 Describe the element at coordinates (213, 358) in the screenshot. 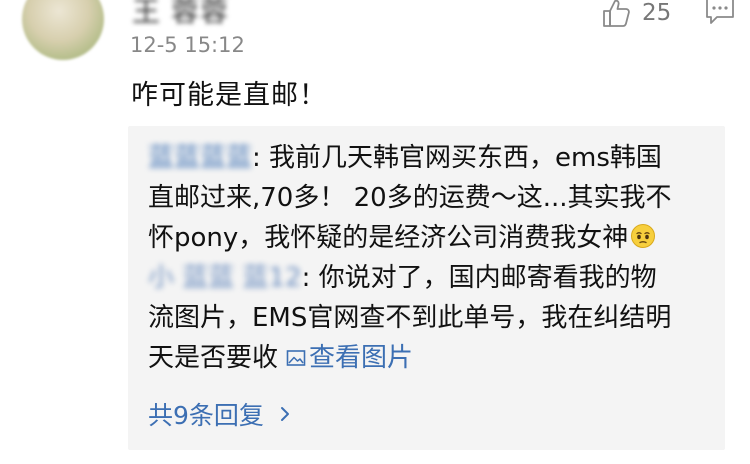

I see `reply-text-line: 天是否要收` at that location.